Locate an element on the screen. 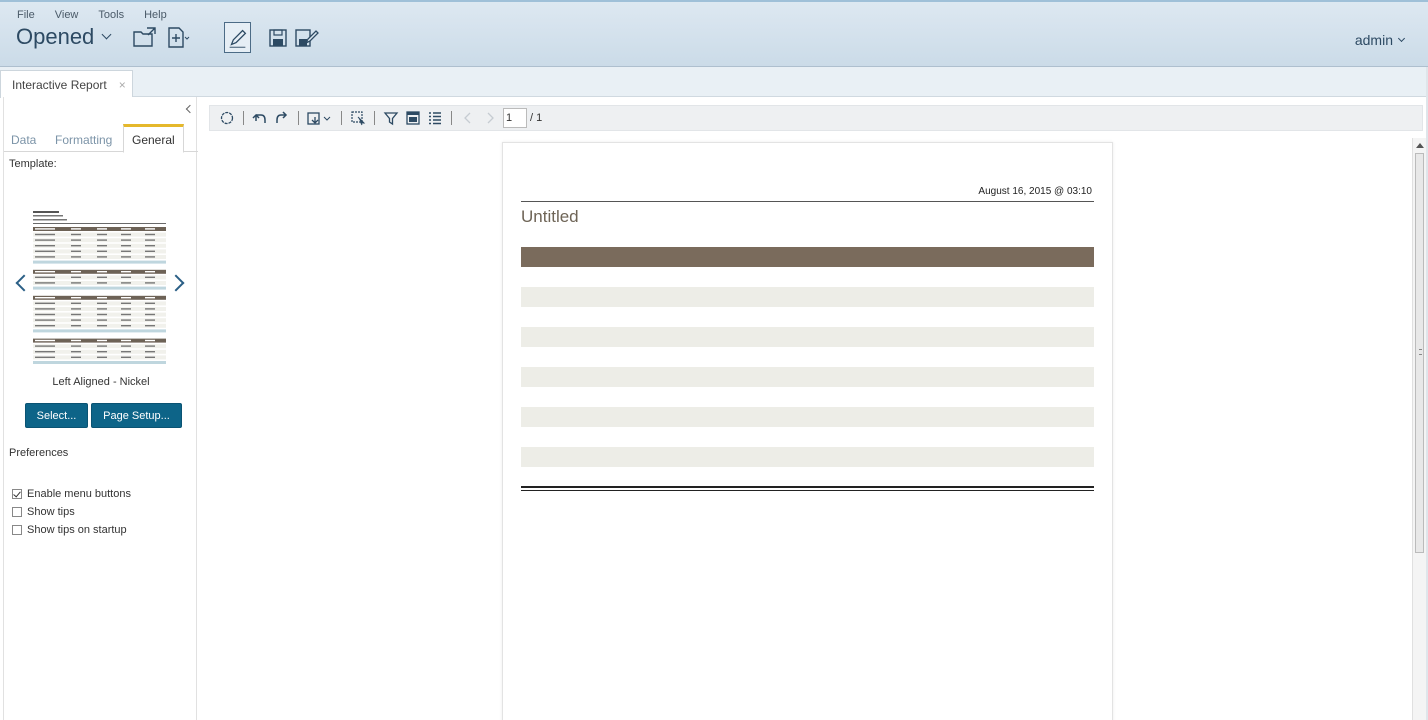  menu-view: View is located at coordinates (67, 15).